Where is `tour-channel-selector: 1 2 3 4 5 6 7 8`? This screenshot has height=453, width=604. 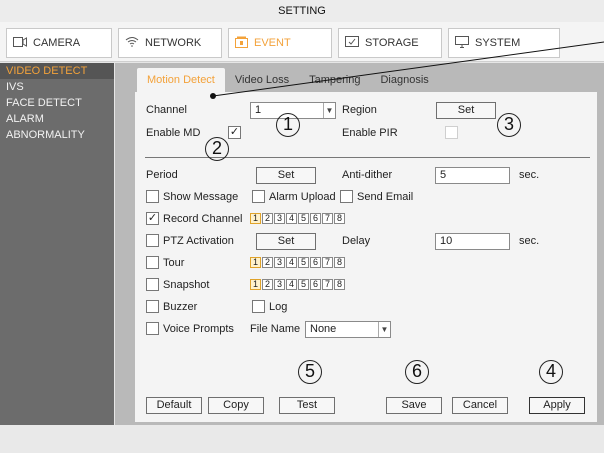
tour-channel-selector: 1 2 3 4 5 6 7 8 is located at coordinates (297, 262).